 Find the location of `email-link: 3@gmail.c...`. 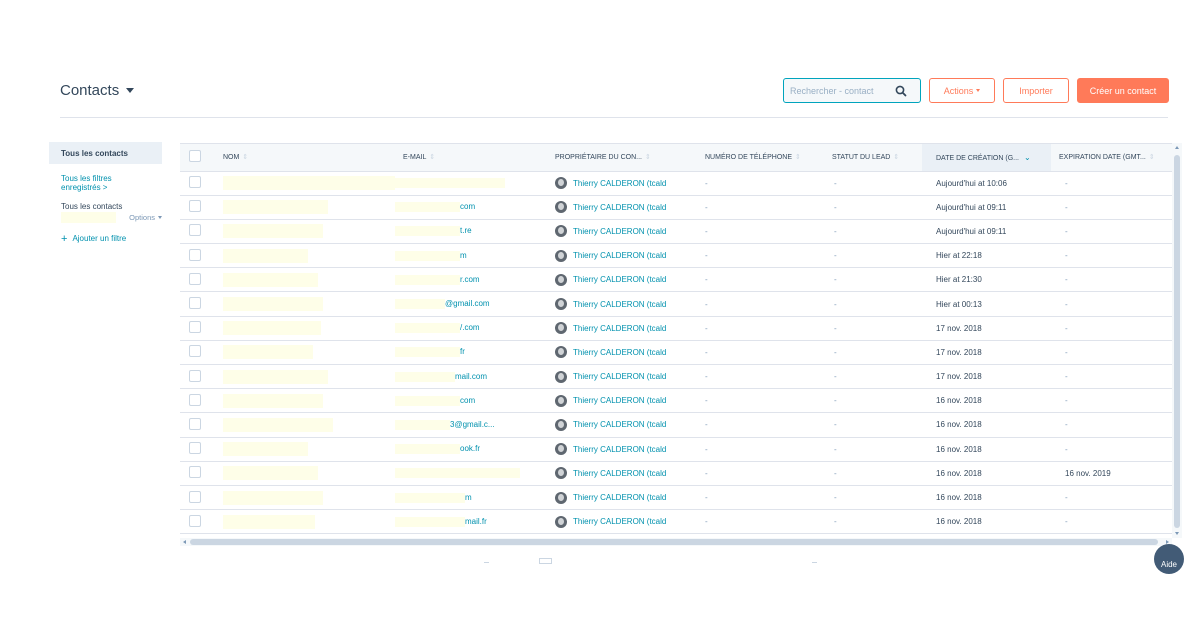

email-link: 3@gmail.c... is located at coordinates (472, 424).